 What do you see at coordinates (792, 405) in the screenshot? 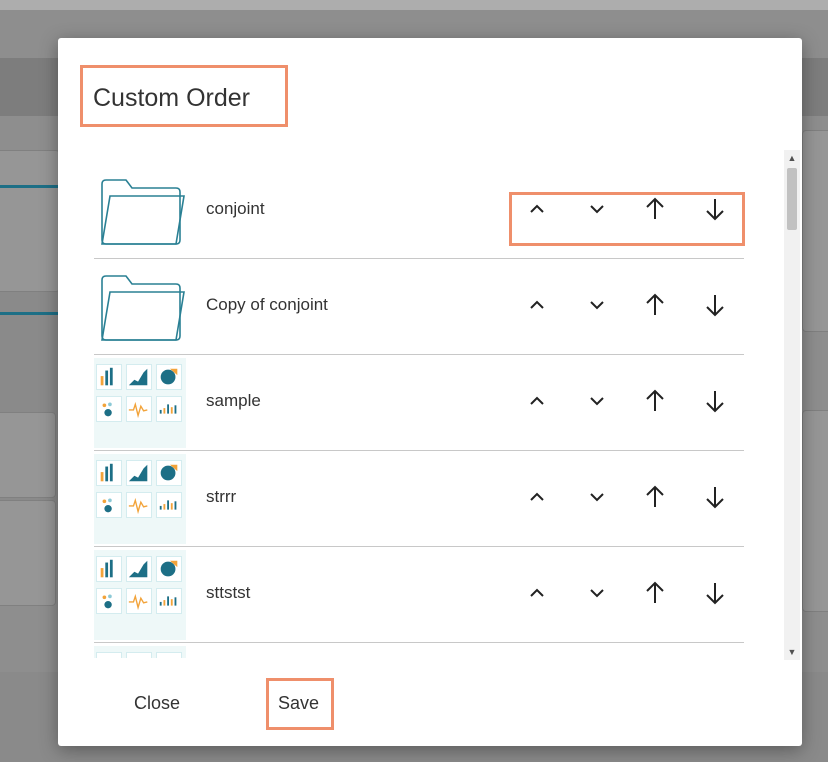
I see `list-scrollbar: ▲ ▼` at bounding box center [792, 405].